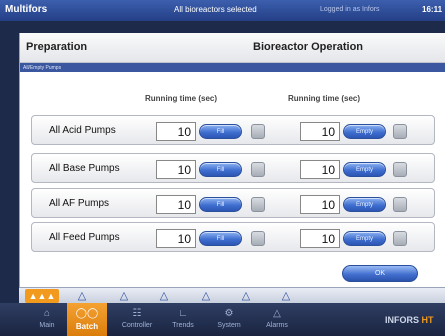 The width and height of the screenshot is (445, 336). Describe the element at coordinates (42, 296) in the screenshot. I see `bioreactor-icon: ▲▲▲` at that location.